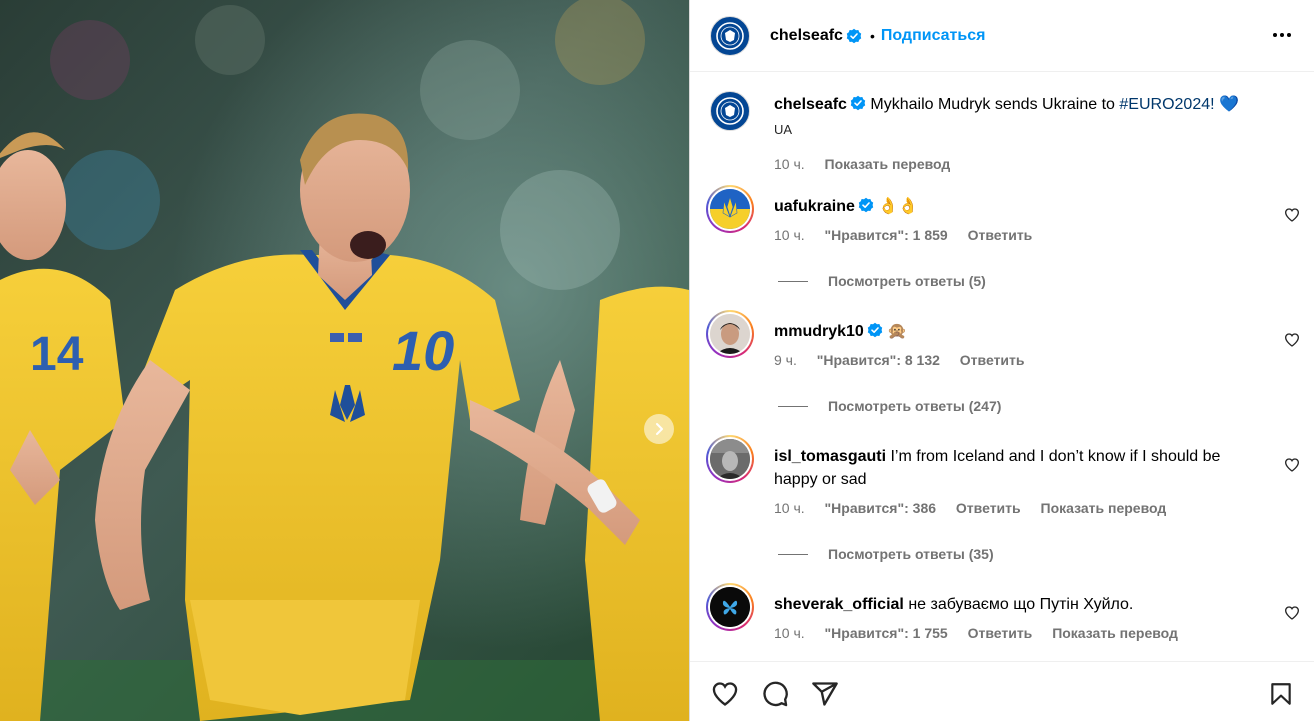  I want to click on svg-text: 14, so click(57, 354).